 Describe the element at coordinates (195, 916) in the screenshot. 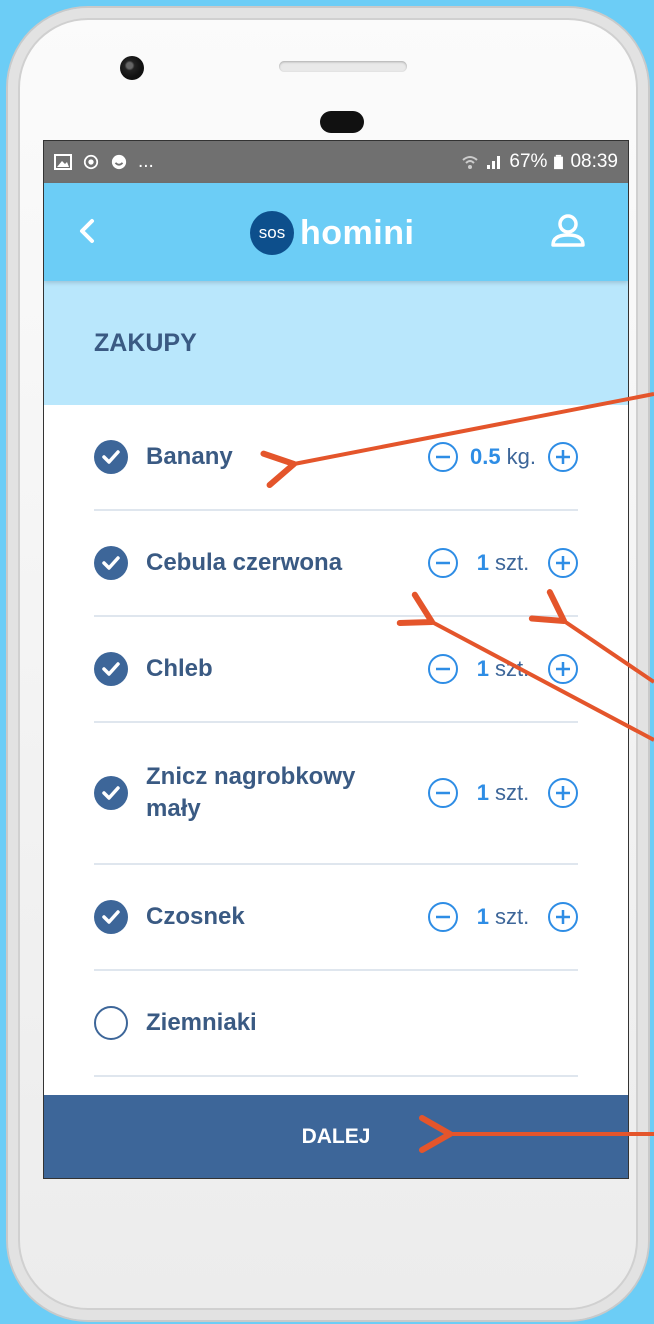

I see `item-name: Czosnek` at that location.